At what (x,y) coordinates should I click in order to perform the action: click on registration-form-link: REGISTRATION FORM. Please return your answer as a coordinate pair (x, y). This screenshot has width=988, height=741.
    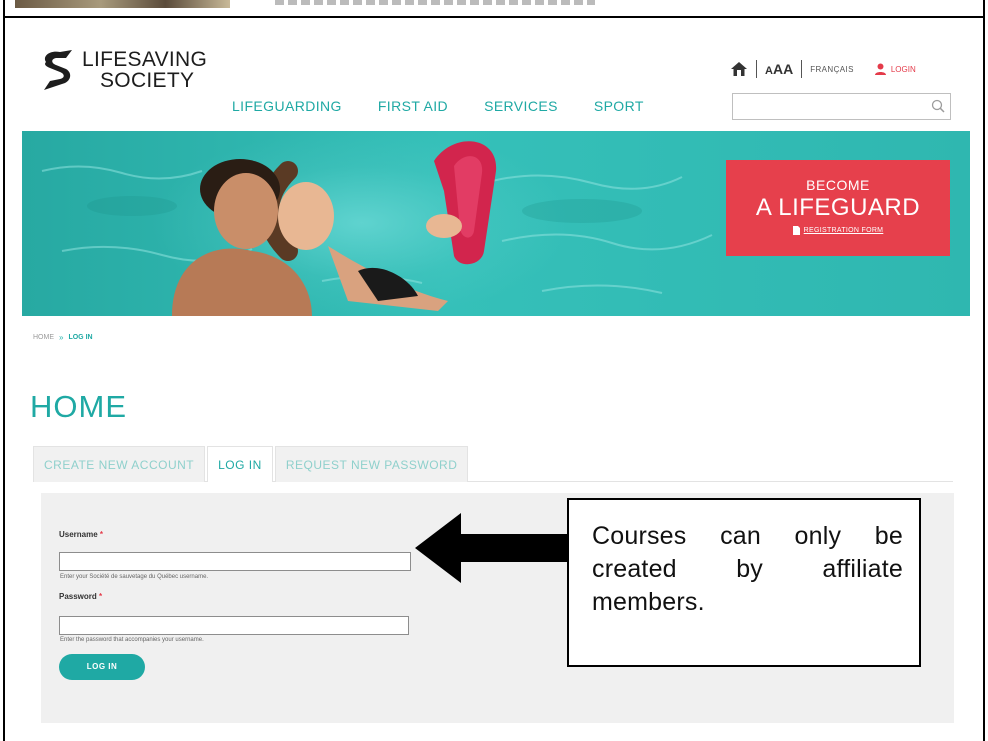
    Looking at the image, I should click on (838, 230).